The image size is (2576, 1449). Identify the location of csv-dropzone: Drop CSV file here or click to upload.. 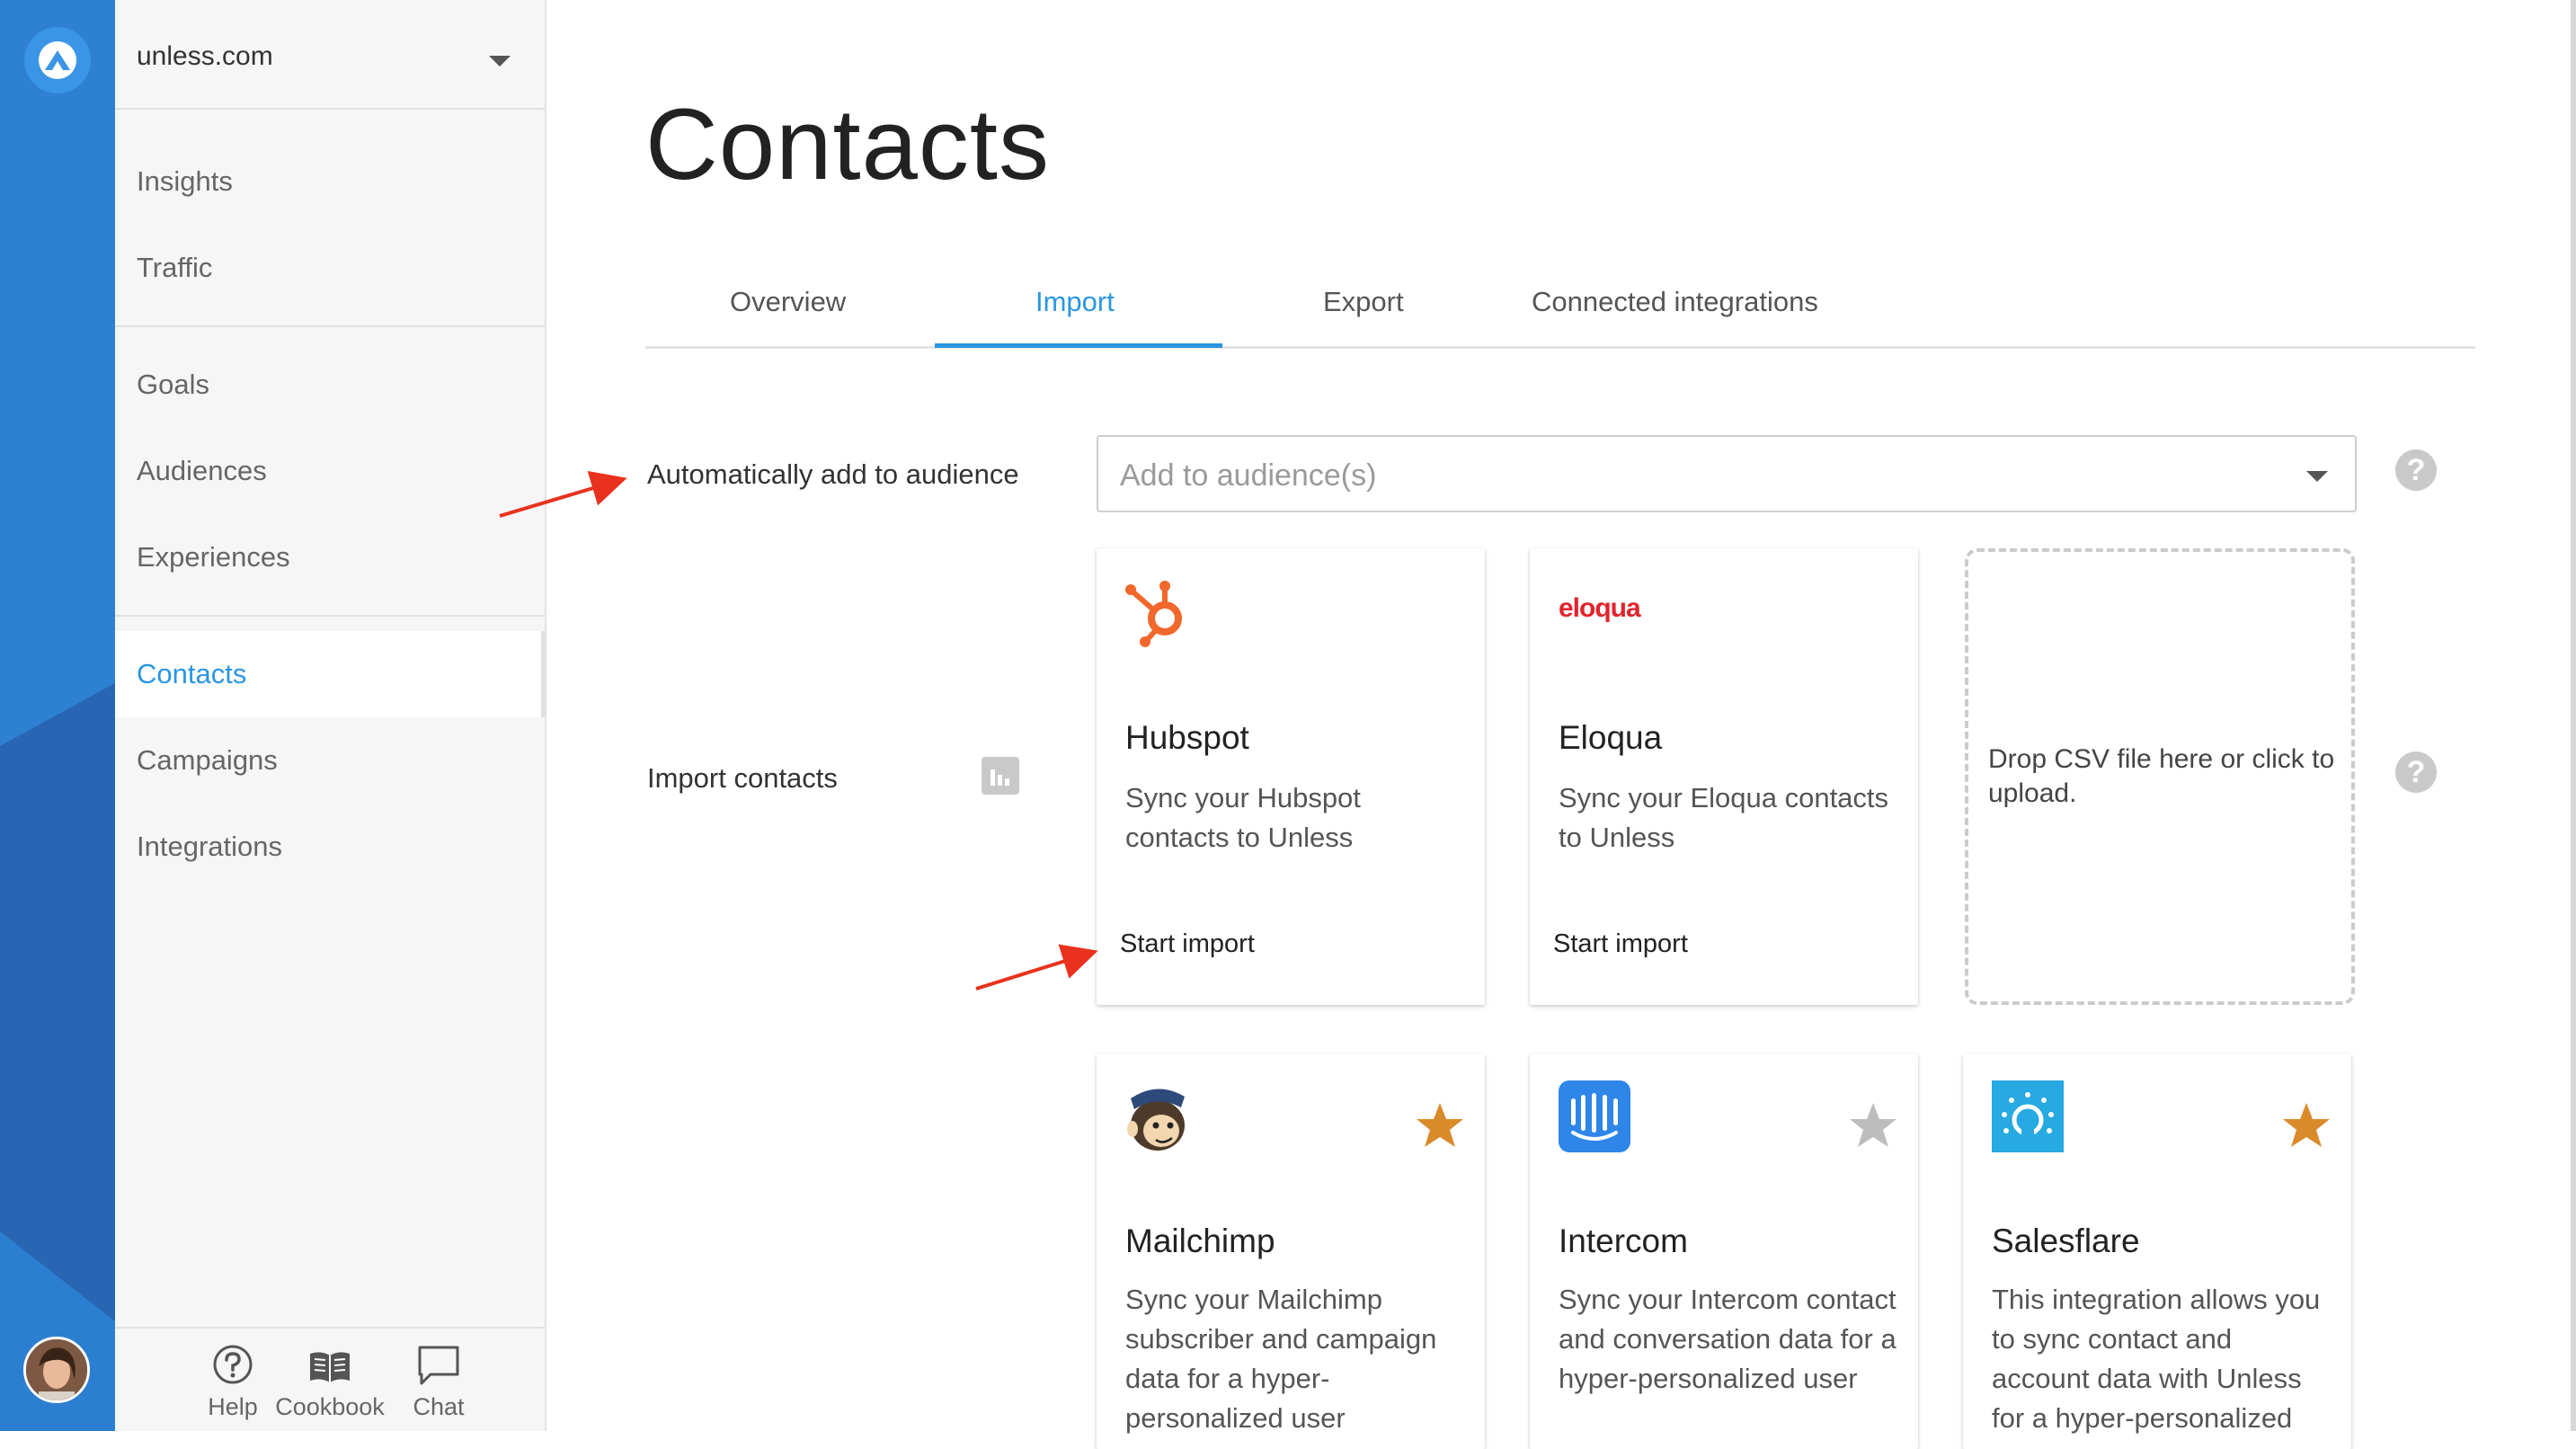
(2160, 776).